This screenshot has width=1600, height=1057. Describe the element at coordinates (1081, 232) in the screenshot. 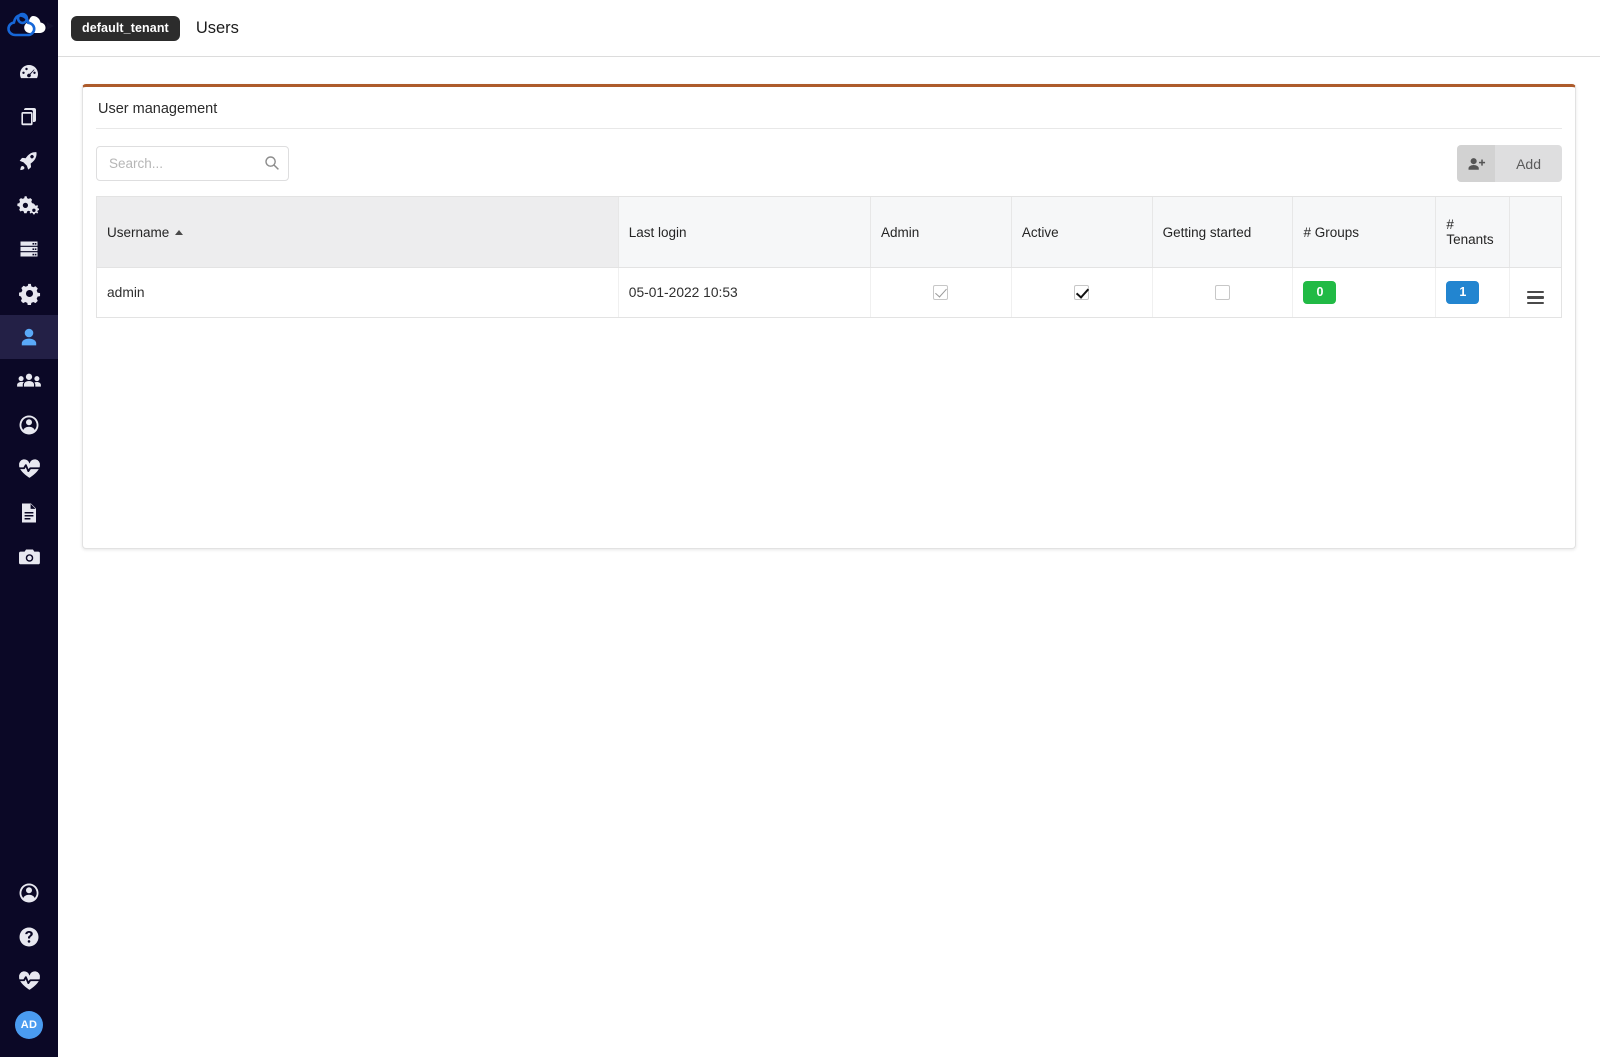

I see `column-header-active: Active` at that location.